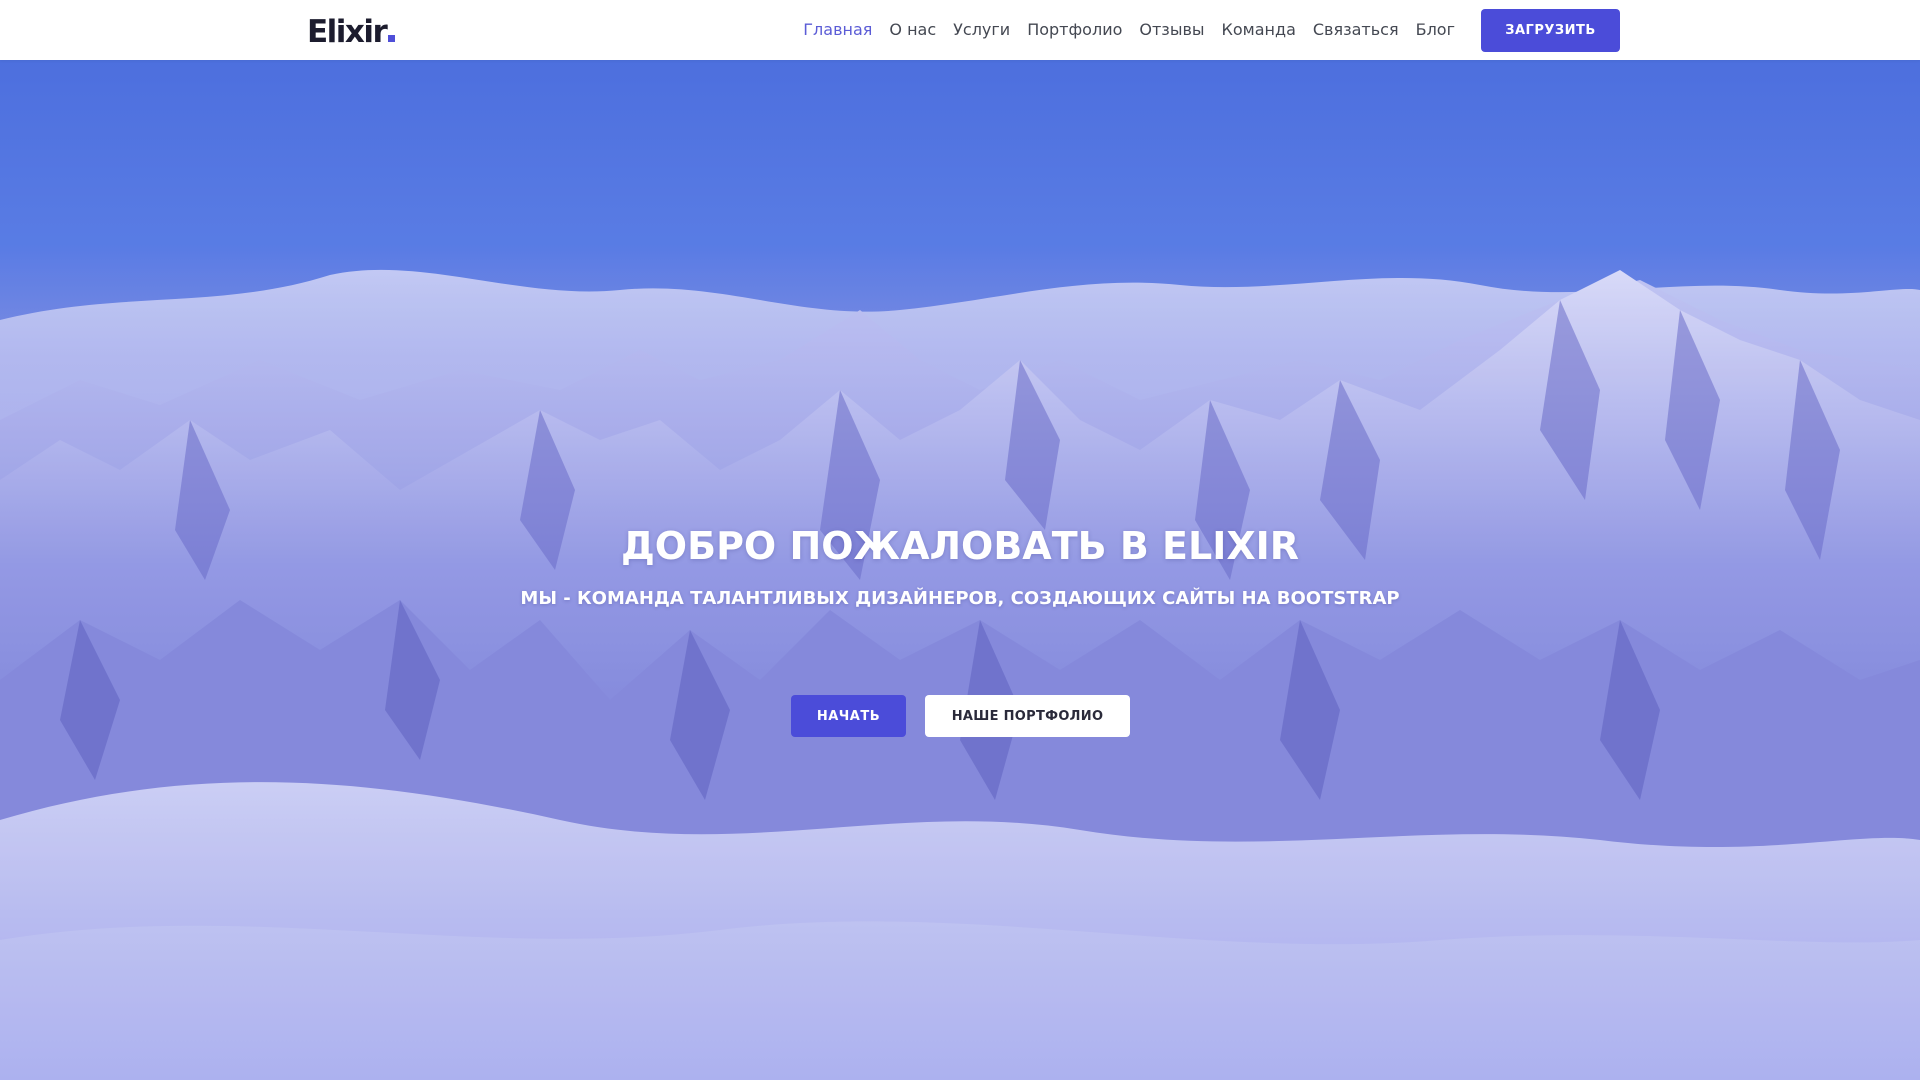  I want to click on nav-item-testimonials: Отзывы, so click(1171, 30).